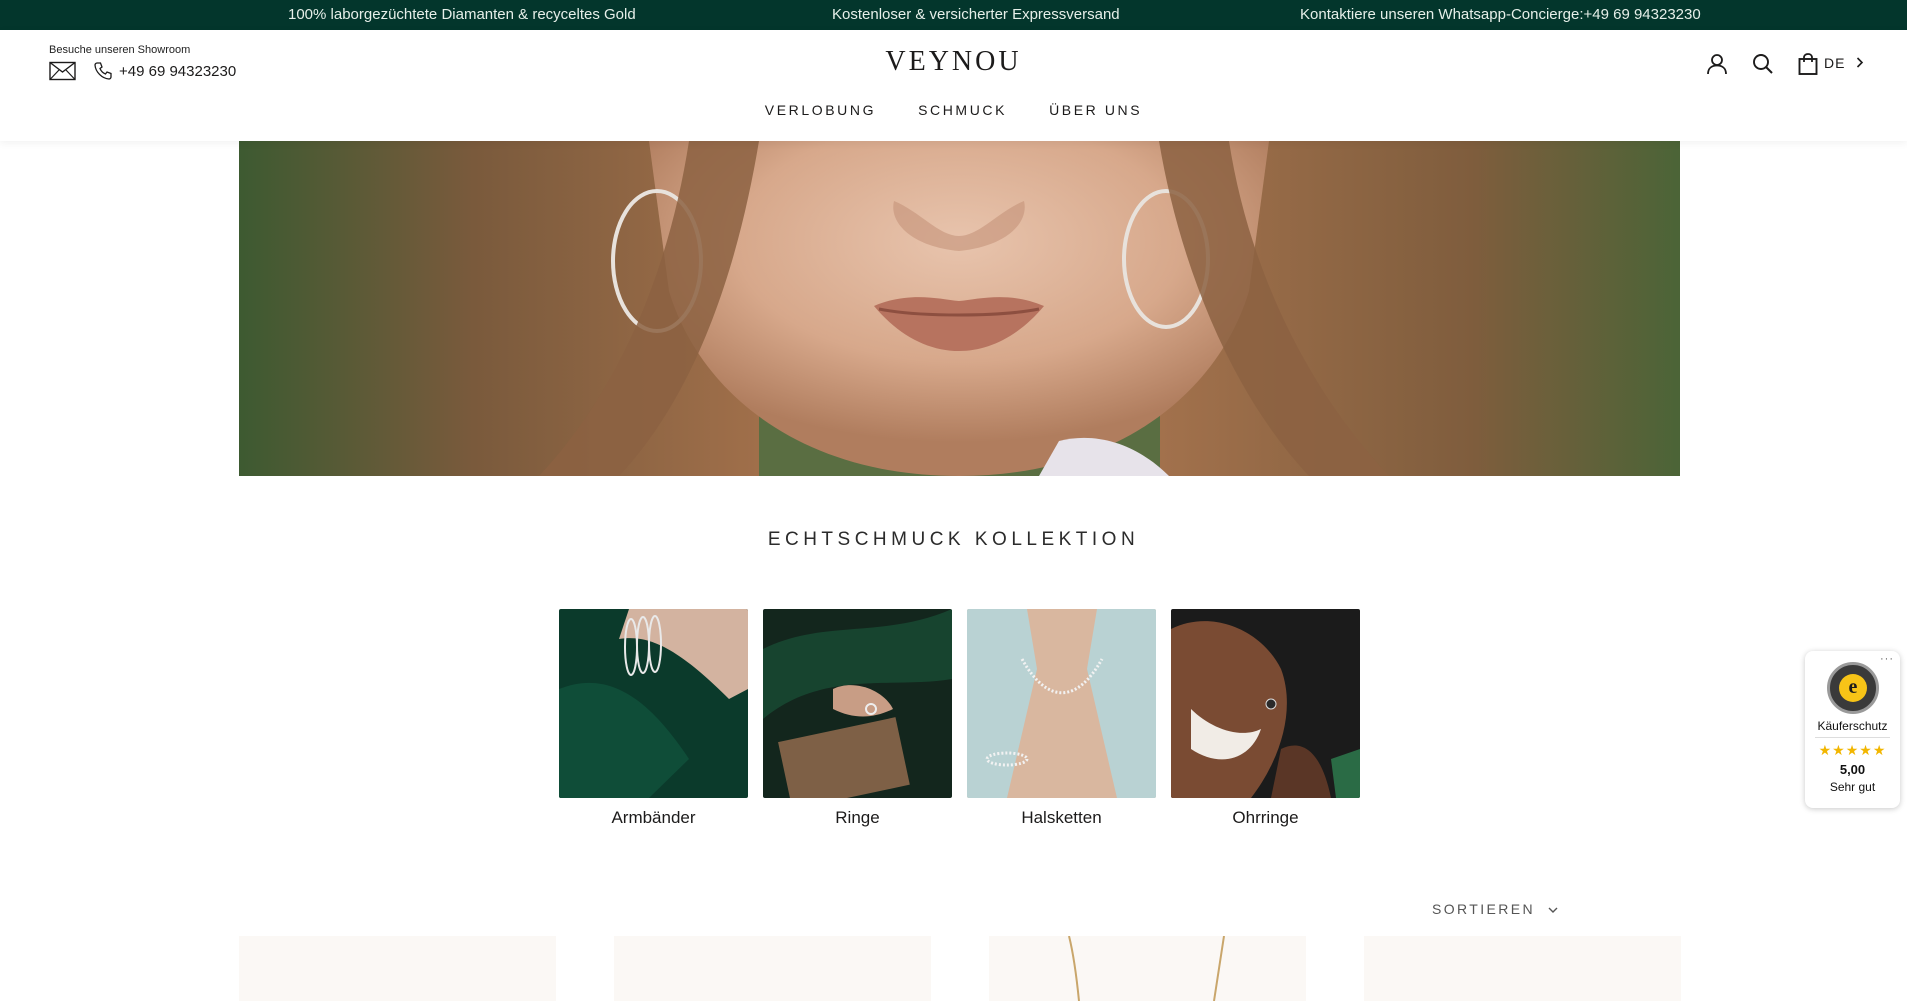 Image resolution: width=1907 pixels, height=1001 pixels. What do you see at coordinates (1853, 688) in the screenshot?
I see `trusted-shops-seal-icon: e` at bounding box center [1853, 688].